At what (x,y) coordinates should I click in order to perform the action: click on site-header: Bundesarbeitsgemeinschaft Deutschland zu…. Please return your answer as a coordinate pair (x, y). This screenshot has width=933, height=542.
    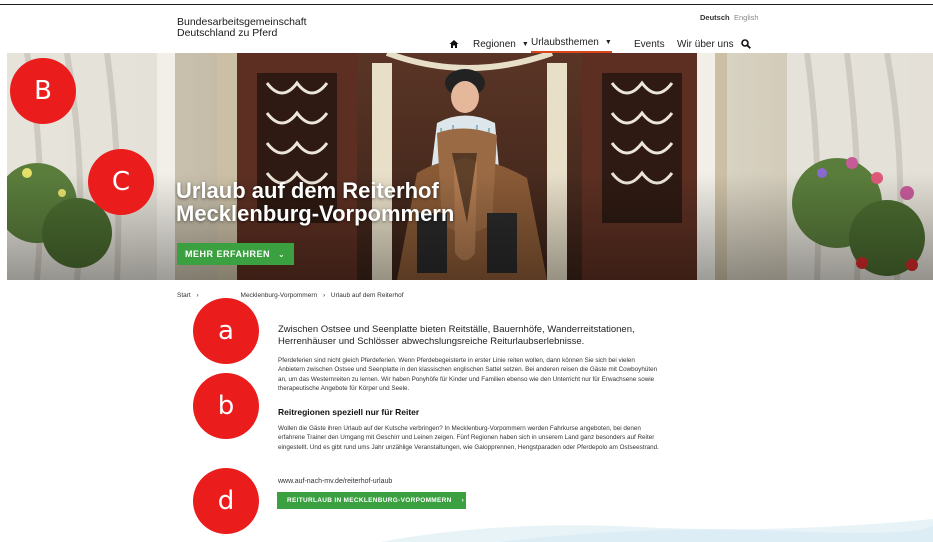
    Looking at the image, I should click on (466, 29).